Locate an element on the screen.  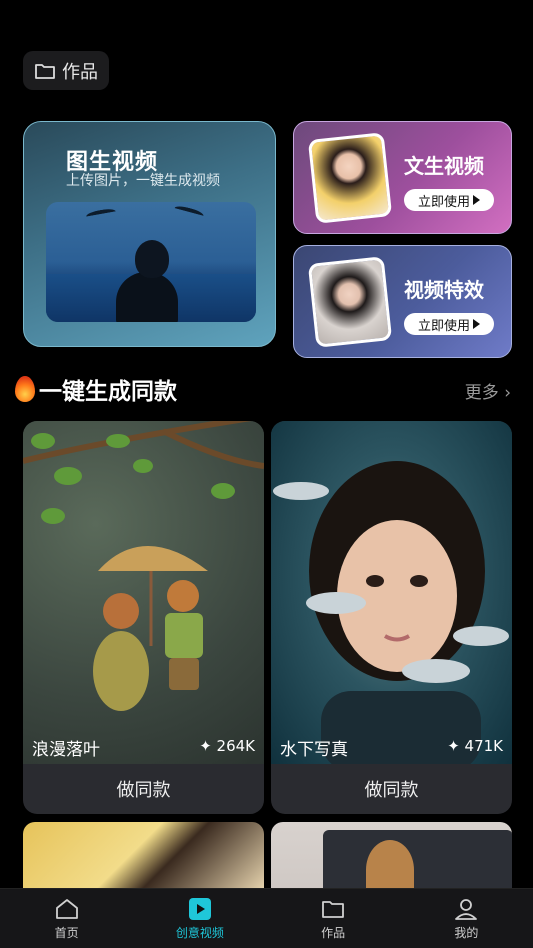
works-button: 作品 is located at coordinates (66, 70).